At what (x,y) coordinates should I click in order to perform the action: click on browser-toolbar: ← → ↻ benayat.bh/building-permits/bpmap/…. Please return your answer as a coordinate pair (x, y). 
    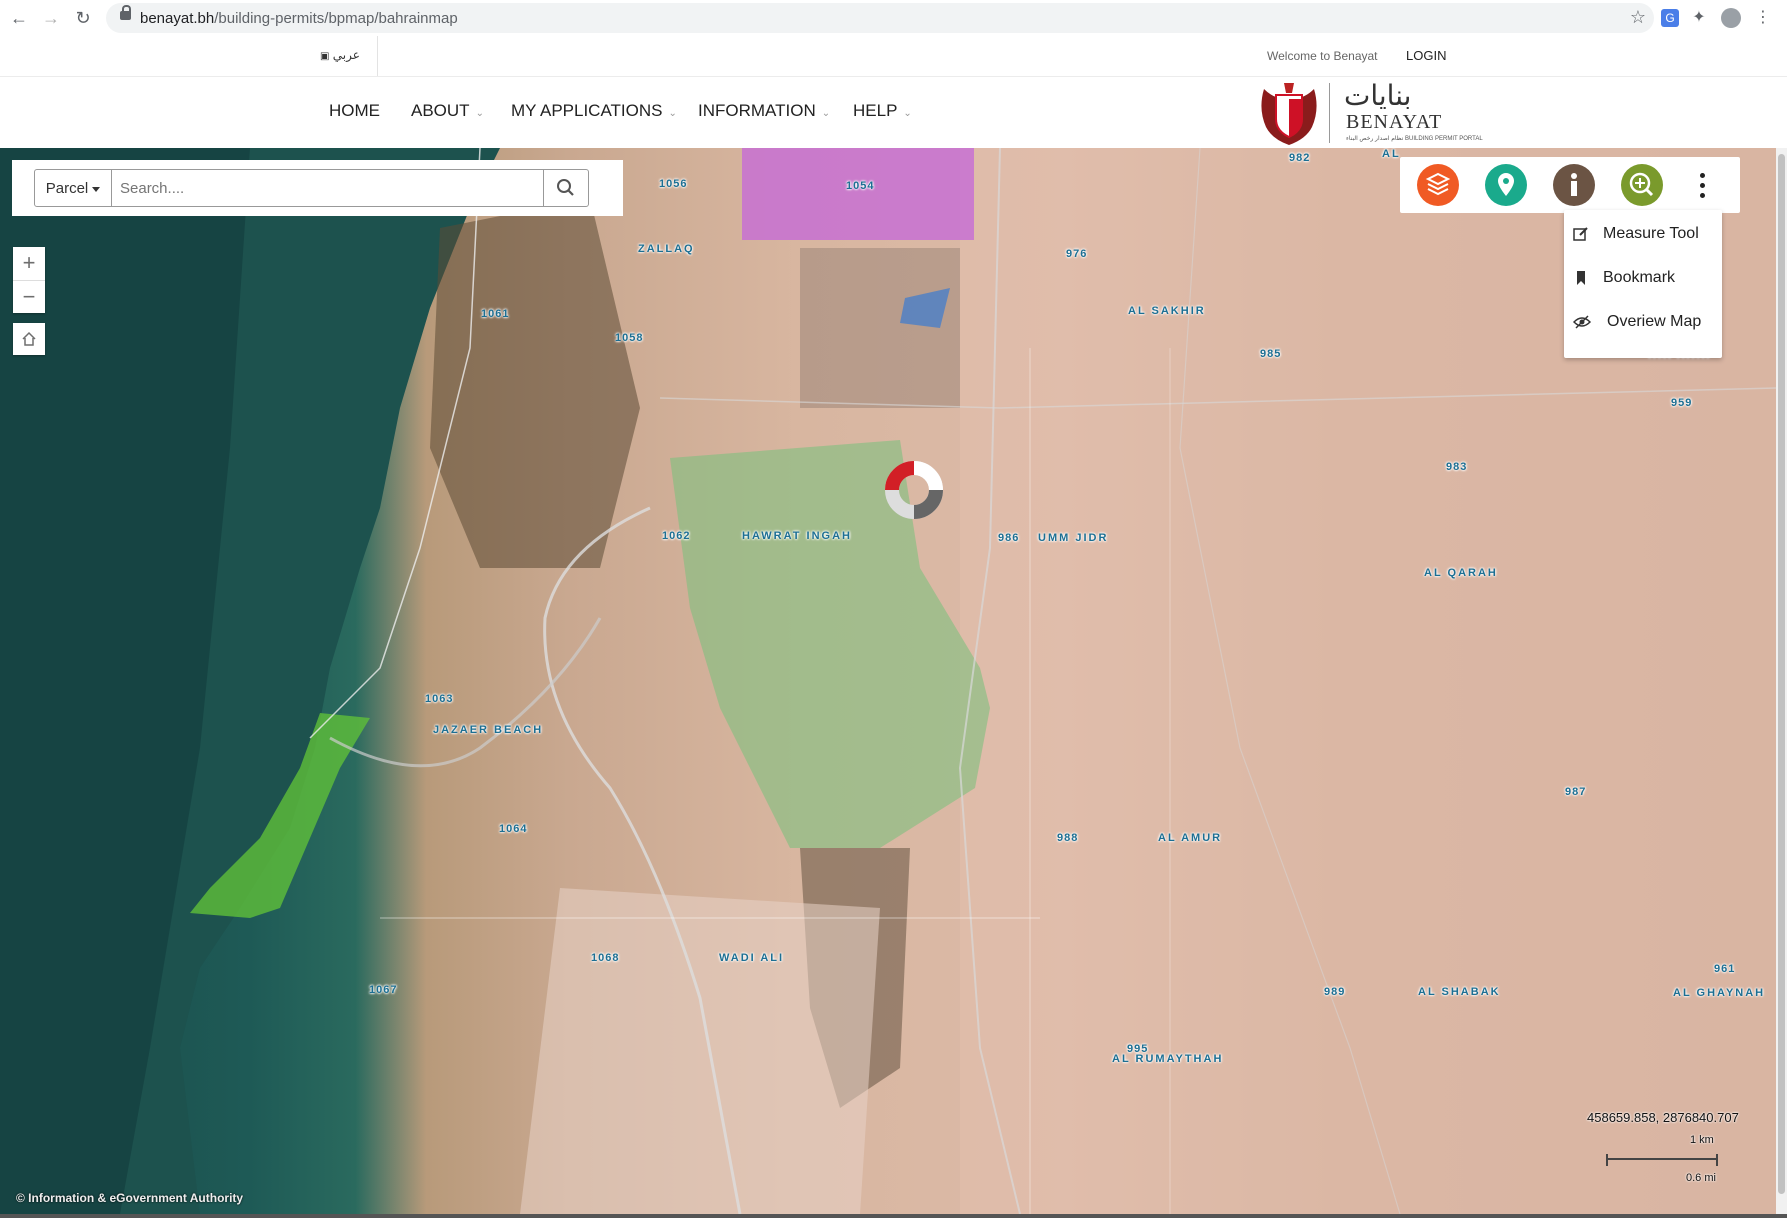
    Looking at the image, I should click on (893, 18).